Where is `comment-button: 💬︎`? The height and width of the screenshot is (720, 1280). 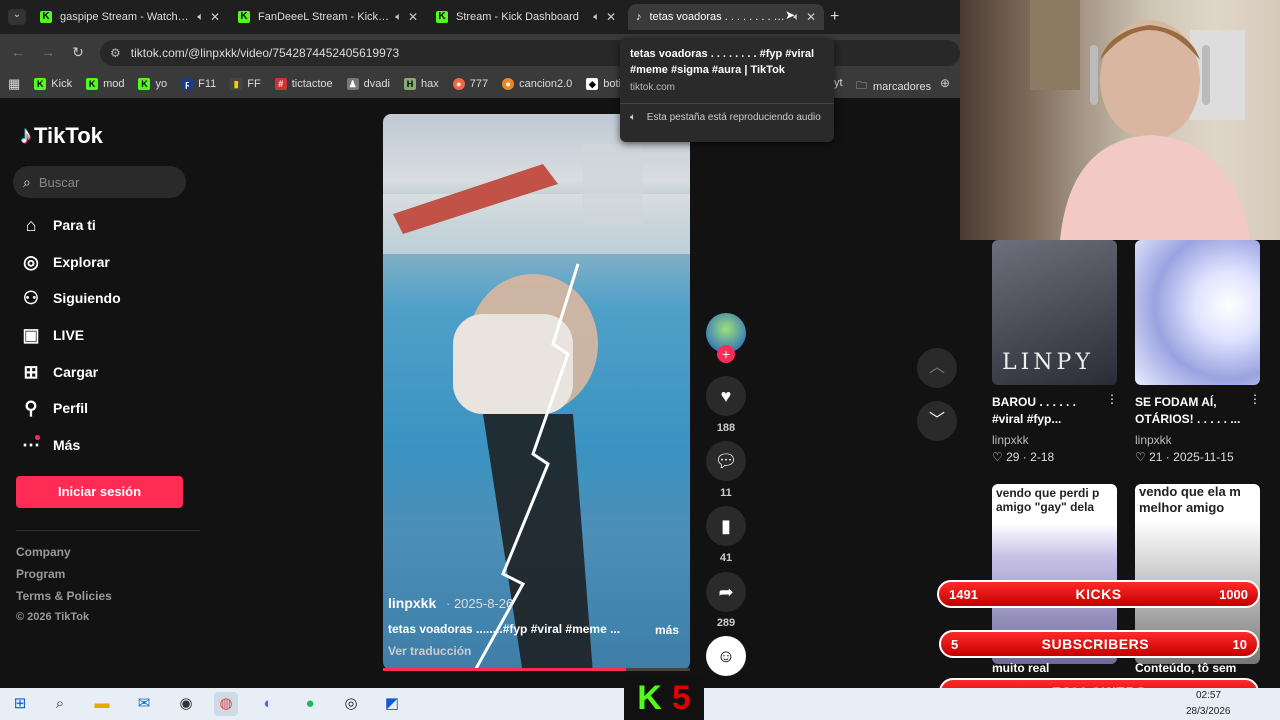
comment-button: 💬︎ is located at coordinates (726, 461).